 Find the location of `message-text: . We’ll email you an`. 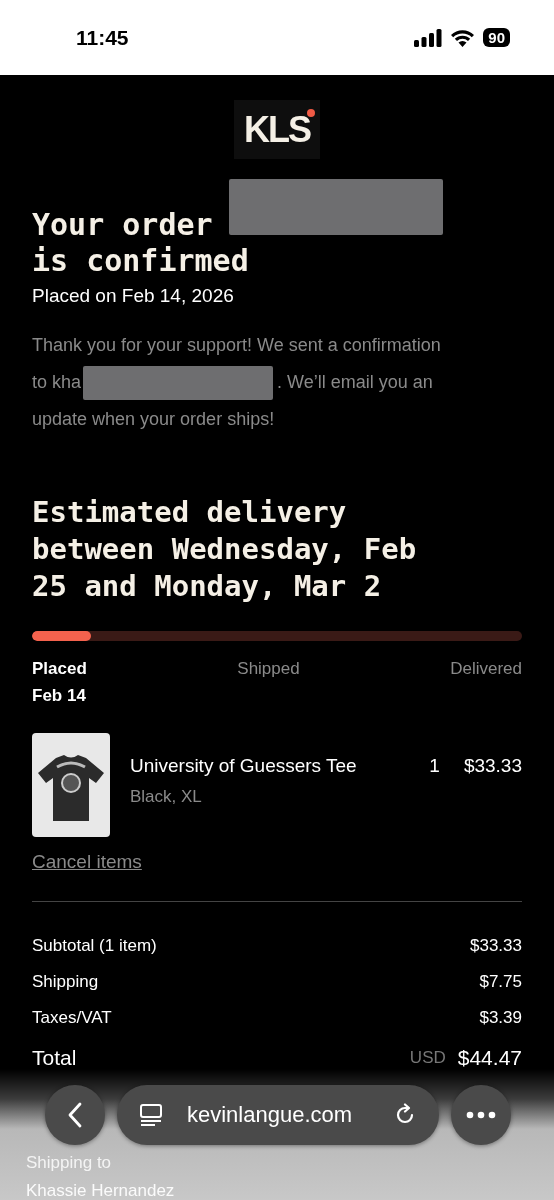

message-text: . We’ll email you an is located at coordinates (355, 382).